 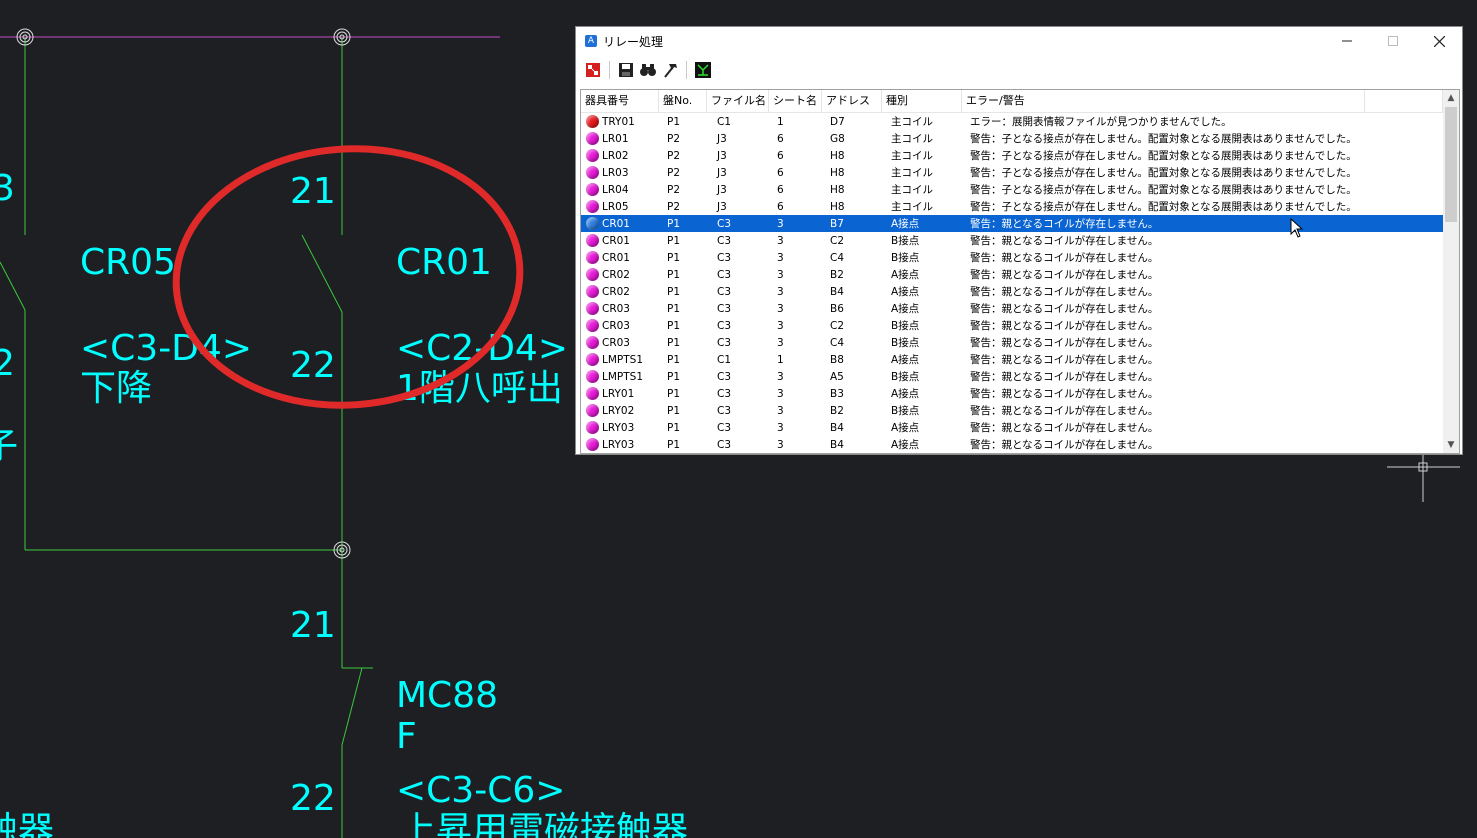 What do you see at coordinates (1012, 410) in the screenshot?
I see `table-row: LRY02 P1 C3 3 B2 B接点 警告：親となるコイルが存在しません。` at bounding box center [1012, 410].